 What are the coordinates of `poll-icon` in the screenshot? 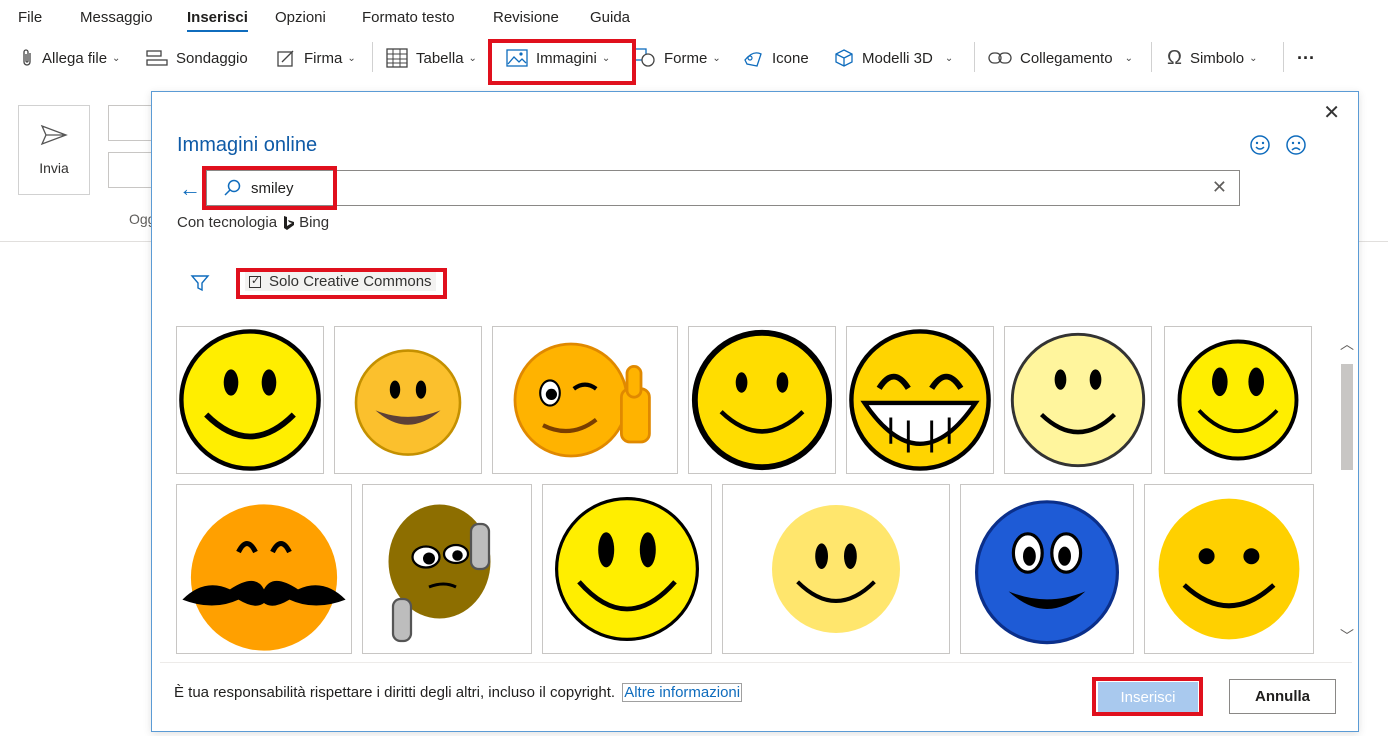 It's located at (157, 58).